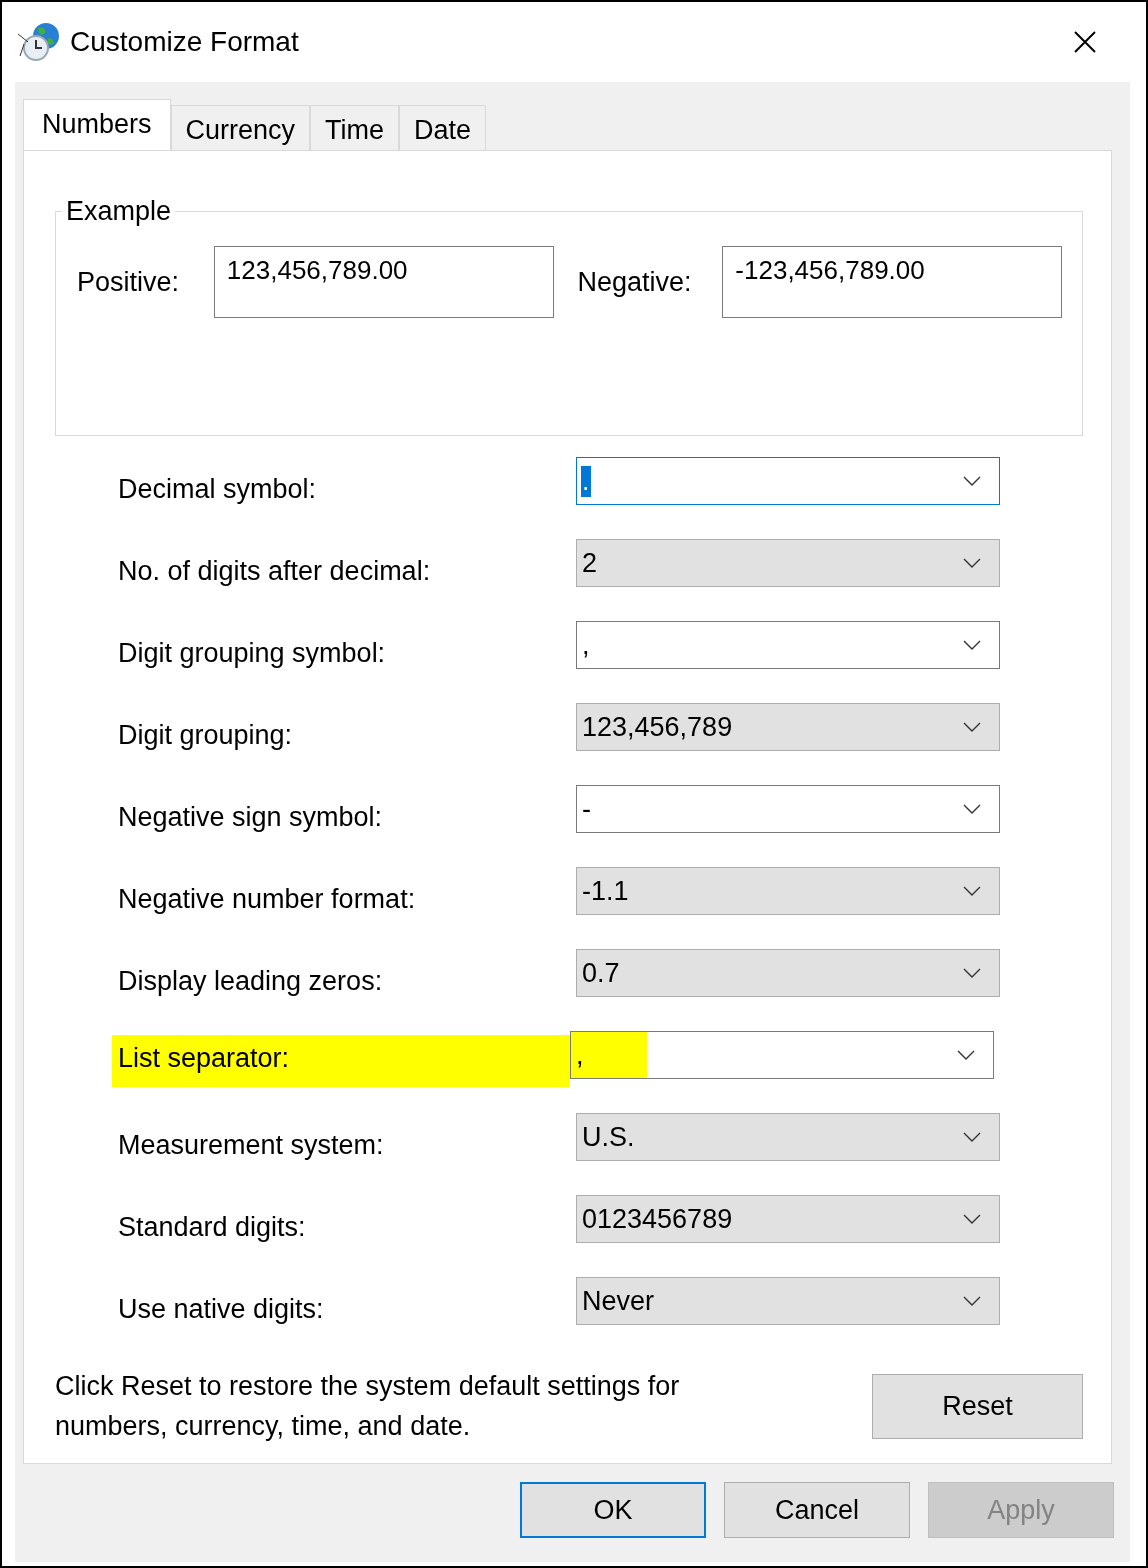 The height and width of the screenshot is (1568, 1148). What do you see at coordinates (218, 488) in the screenshot?
I see `setting-label: Decimal symbol:` at bounding box center [218, 488].